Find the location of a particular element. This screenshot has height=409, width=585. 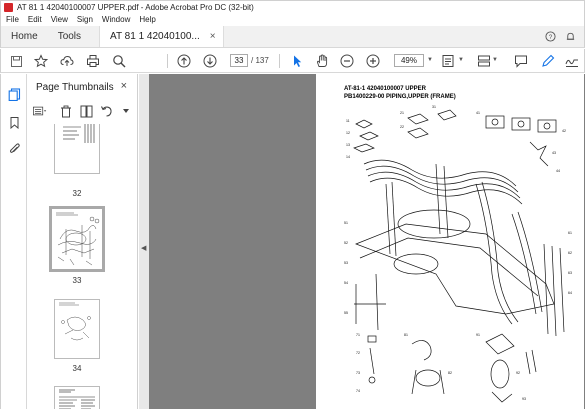

svg-text: 63 is located at coordinates (570, 273).